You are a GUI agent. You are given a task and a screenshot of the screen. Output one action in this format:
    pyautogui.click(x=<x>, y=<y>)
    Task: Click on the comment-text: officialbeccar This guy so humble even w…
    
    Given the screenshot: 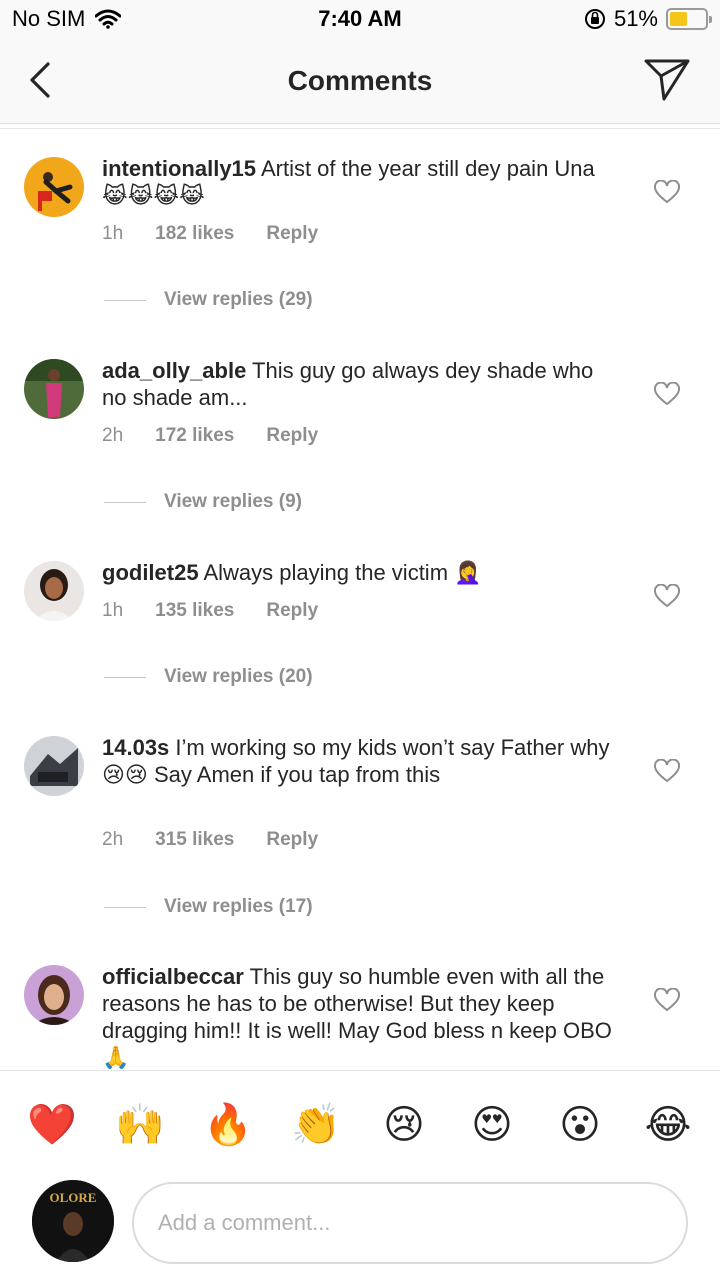 What is the action you would take?
    pyautogui.click(x=362, y=1016)
    